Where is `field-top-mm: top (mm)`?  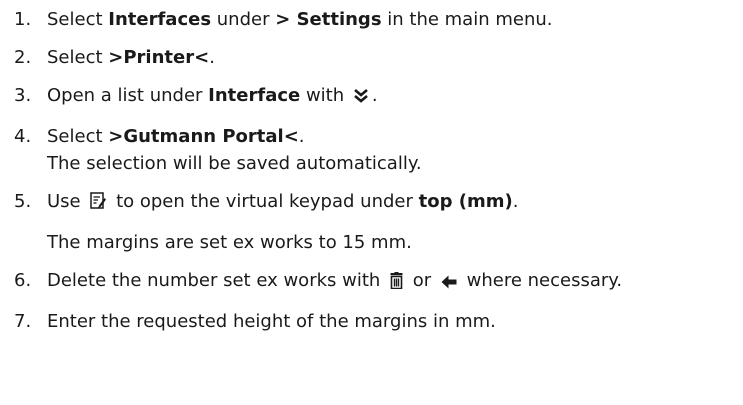
field-top-mm: top (mm) is located at coordinates (465, 201).